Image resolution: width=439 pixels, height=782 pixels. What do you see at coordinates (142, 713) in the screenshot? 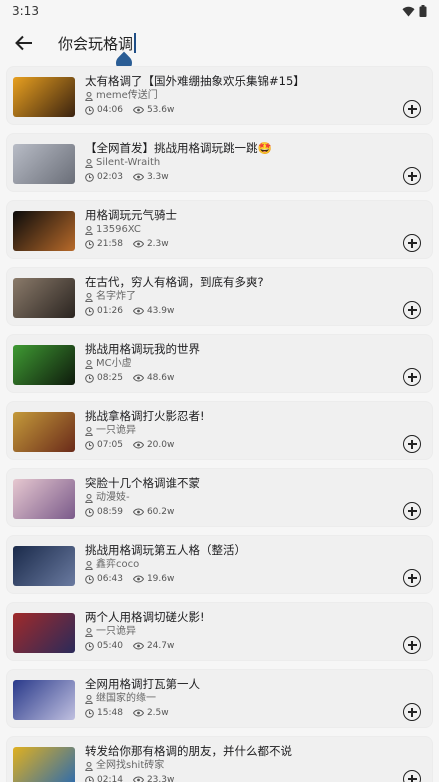
I see `video-meta-row: 15:48 2.5w` at bounding box center [142, 713].